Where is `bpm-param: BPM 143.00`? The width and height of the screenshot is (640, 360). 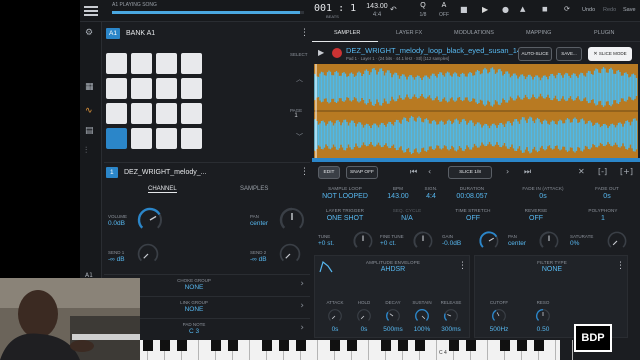
bpm-param: BPM 143.00 is located at coordinates (398, 193).